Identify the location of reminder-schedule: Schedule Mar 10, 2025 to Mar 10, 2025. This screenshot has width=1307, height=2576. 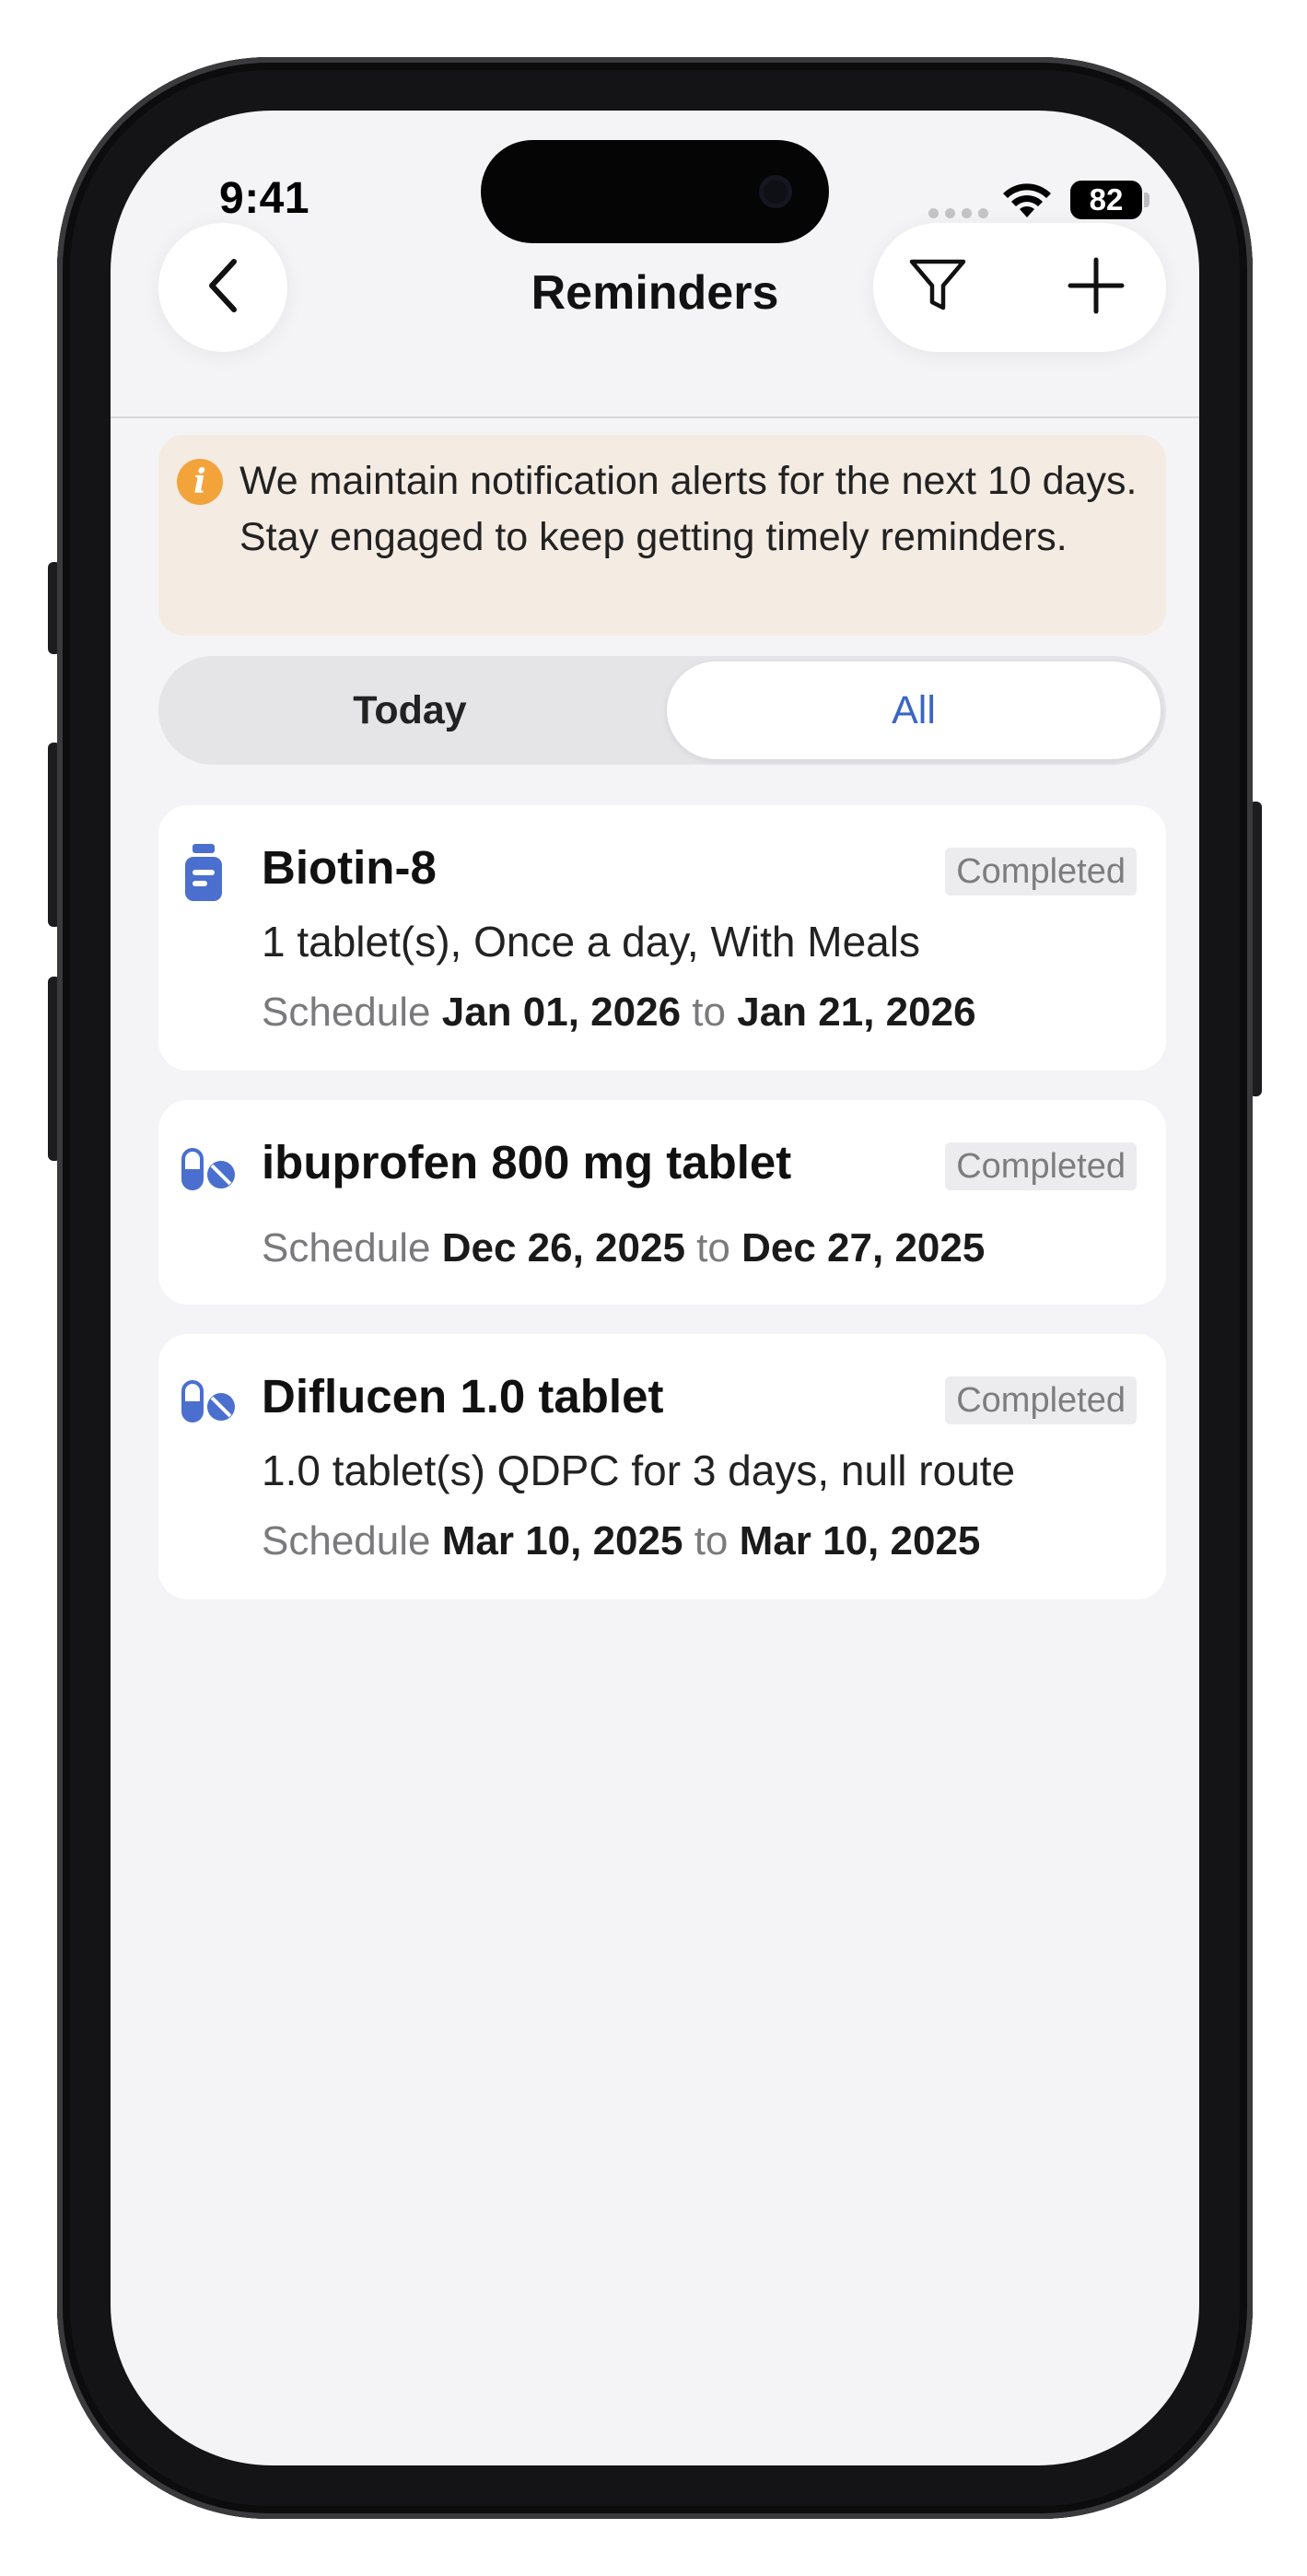
(621, 1541).